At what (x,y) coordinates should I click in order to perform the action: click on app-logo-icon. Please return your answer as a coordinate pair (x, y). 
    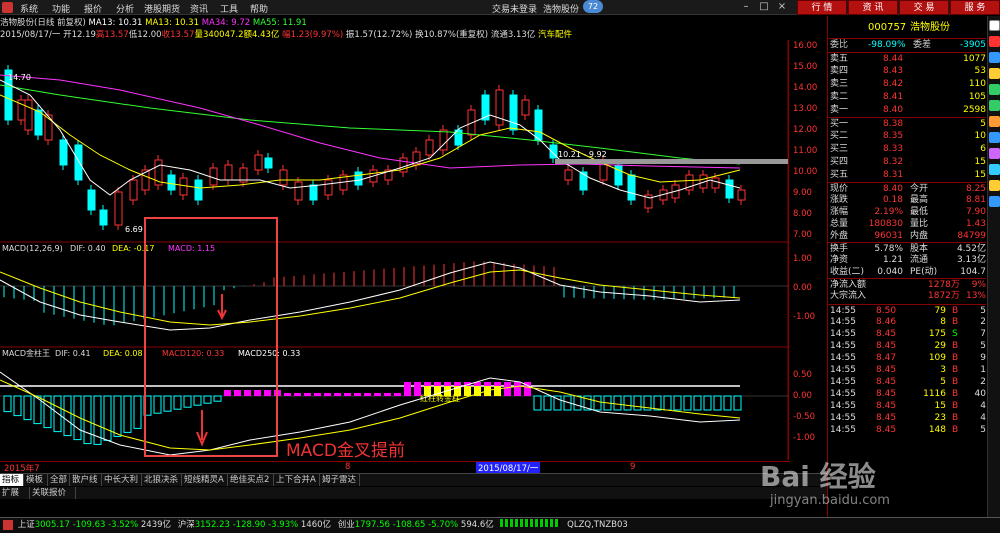
    Looking at the image, I should click on (7, 7).